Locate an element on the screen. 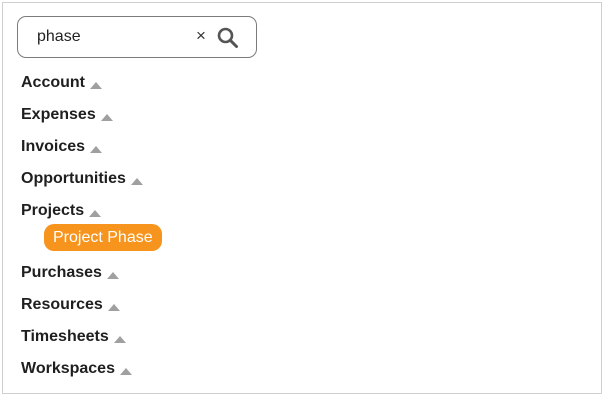  category-label: Expenses is located at coordinates (58, 114).